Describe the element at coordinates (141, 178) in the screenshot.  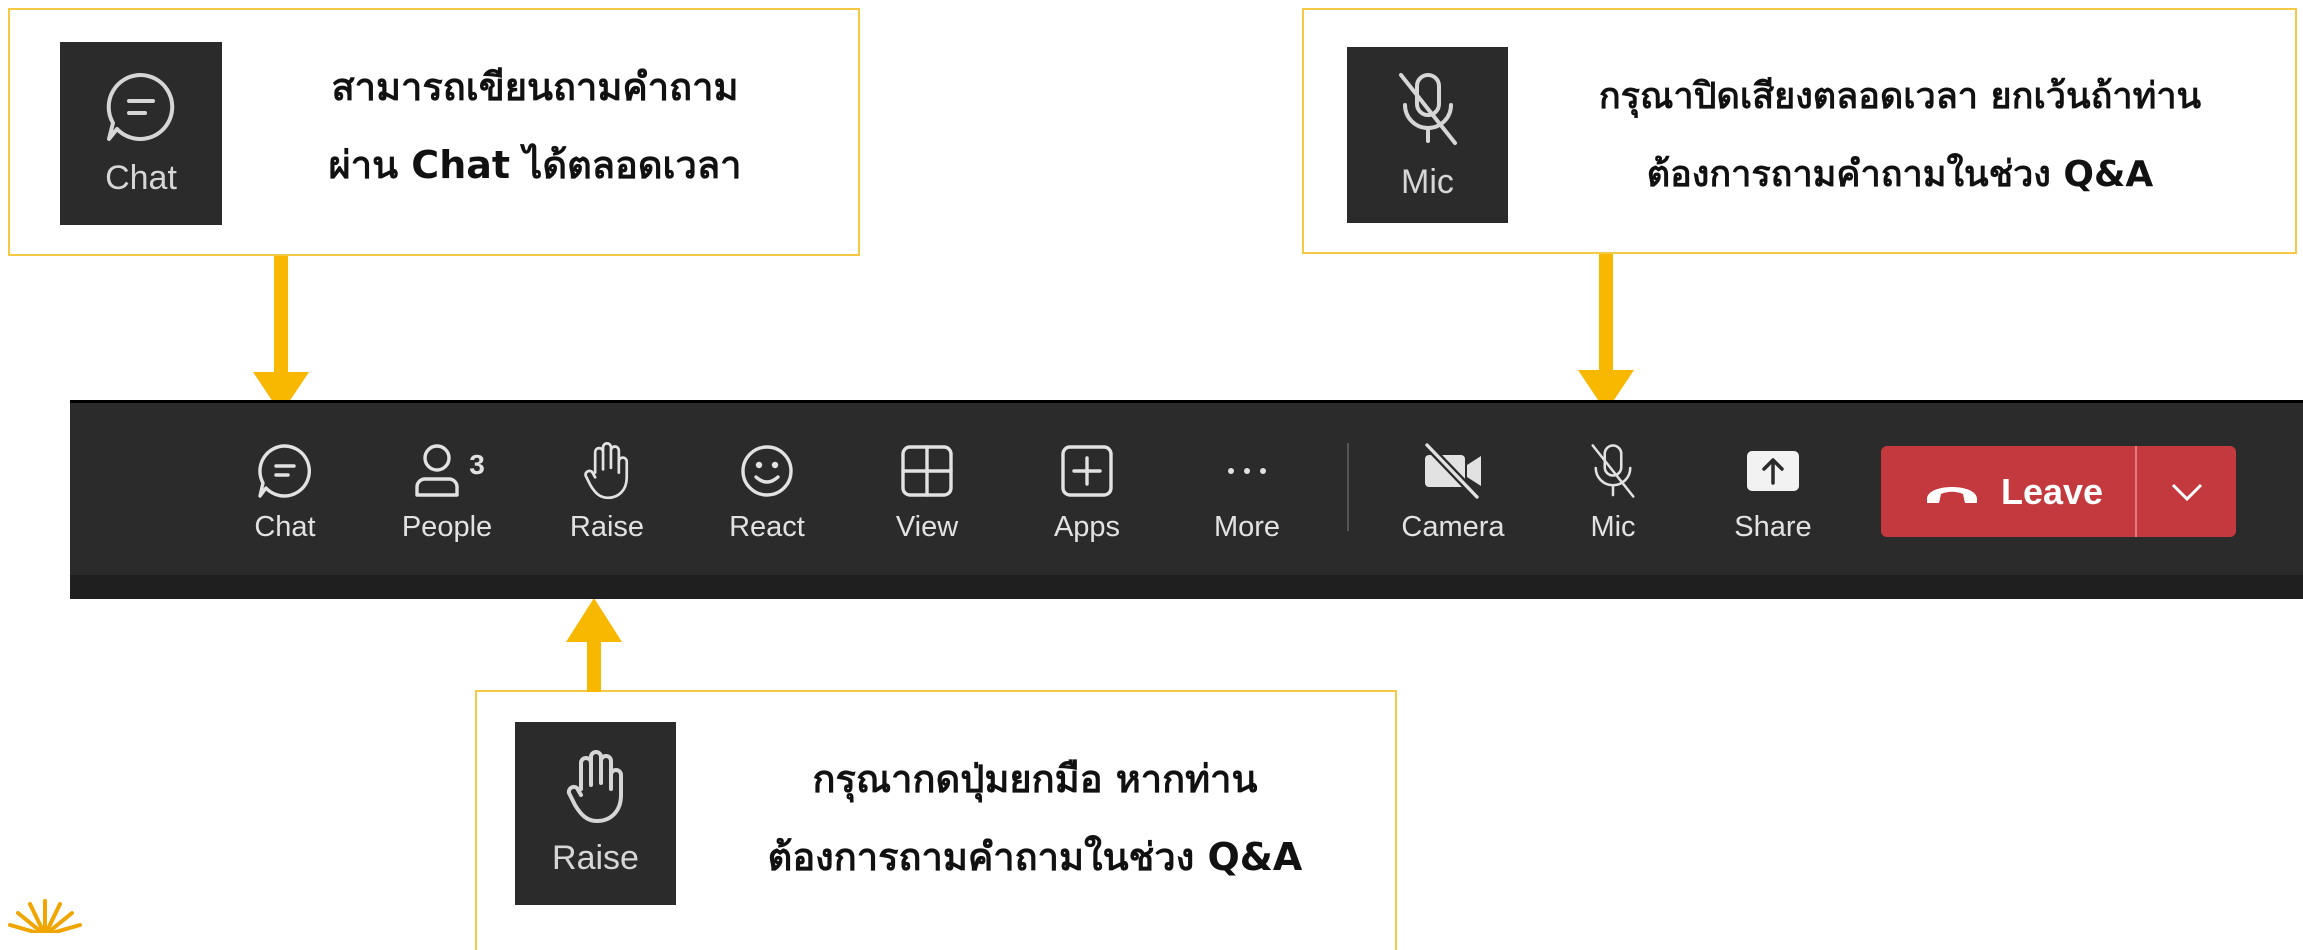
I see `chat-tile-label: Chat` at that location.